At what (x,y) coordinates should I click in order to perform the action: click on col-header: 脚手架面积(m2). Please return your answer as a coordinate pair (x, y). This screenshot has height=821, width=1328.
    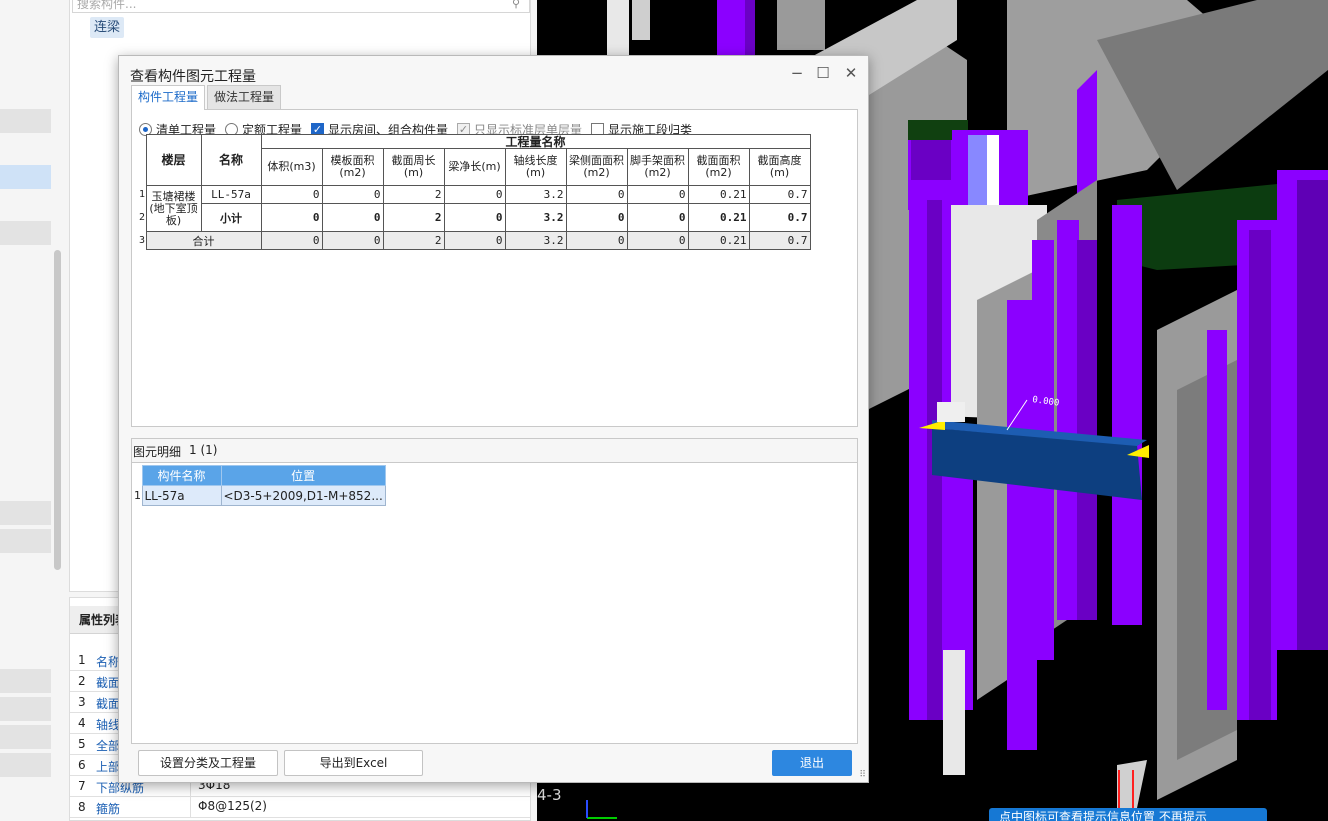
    Looking at the image, I should click on (657, 167).